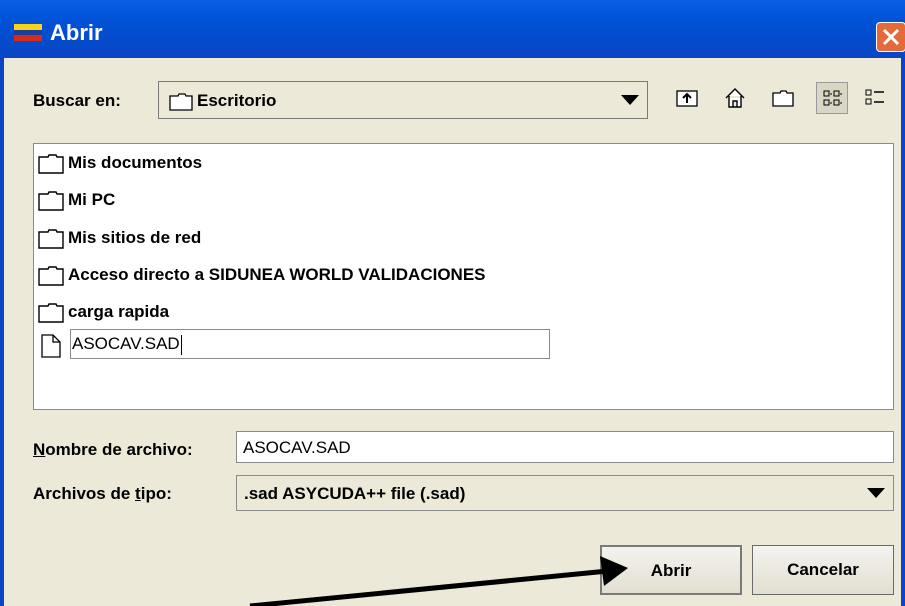  What do you see at coordinates (565, 447) in the screenshot?
I see `filename-input: ASOCAV.SAD` at bounding box center [565, 447].